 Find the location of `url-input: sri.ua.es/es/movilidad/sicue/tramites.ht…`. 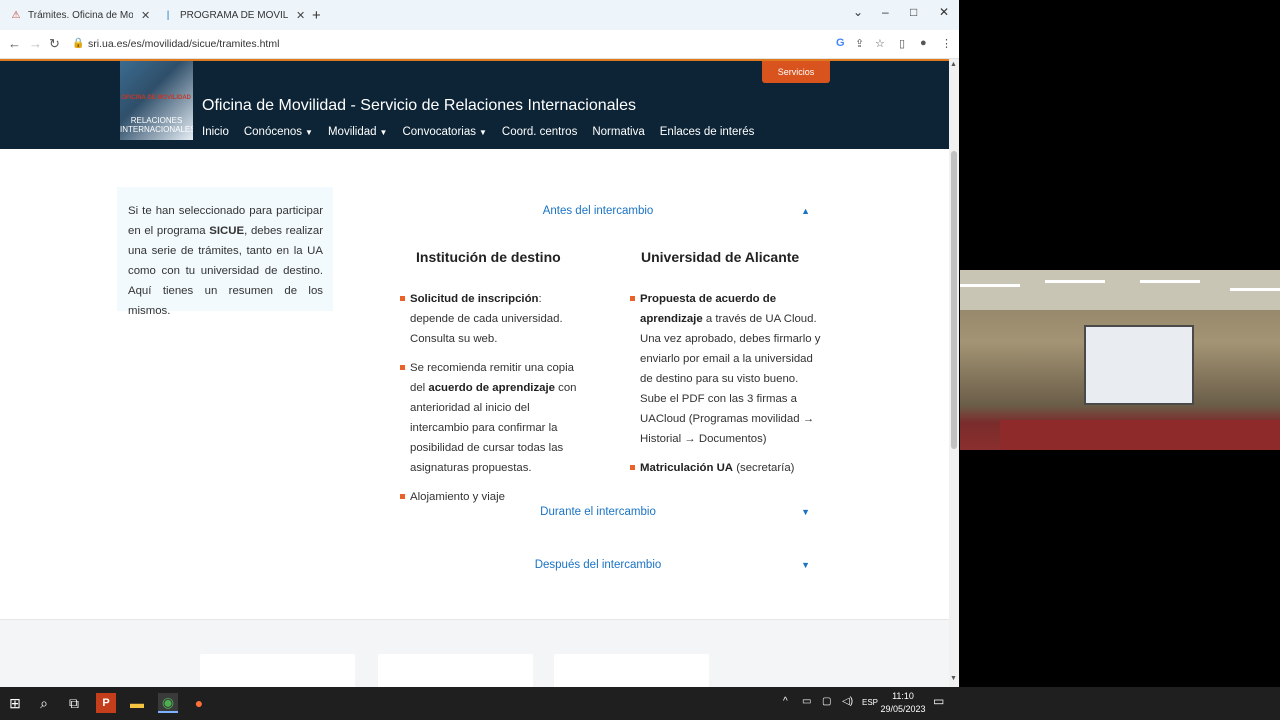

url-input: sri.ua.es/es/movilidad/sicue/tramites.ht… is located at coordinates (183, 44).